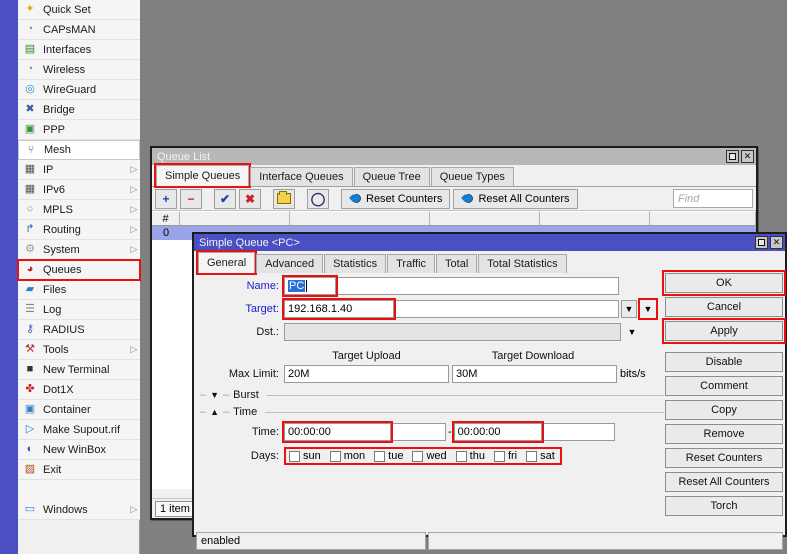 The width and height of the screenshot is (787, 554). What do you see at coordinates (284, 198) in the screenshot?
I see `comment-button` at bounding box center [284, 198].